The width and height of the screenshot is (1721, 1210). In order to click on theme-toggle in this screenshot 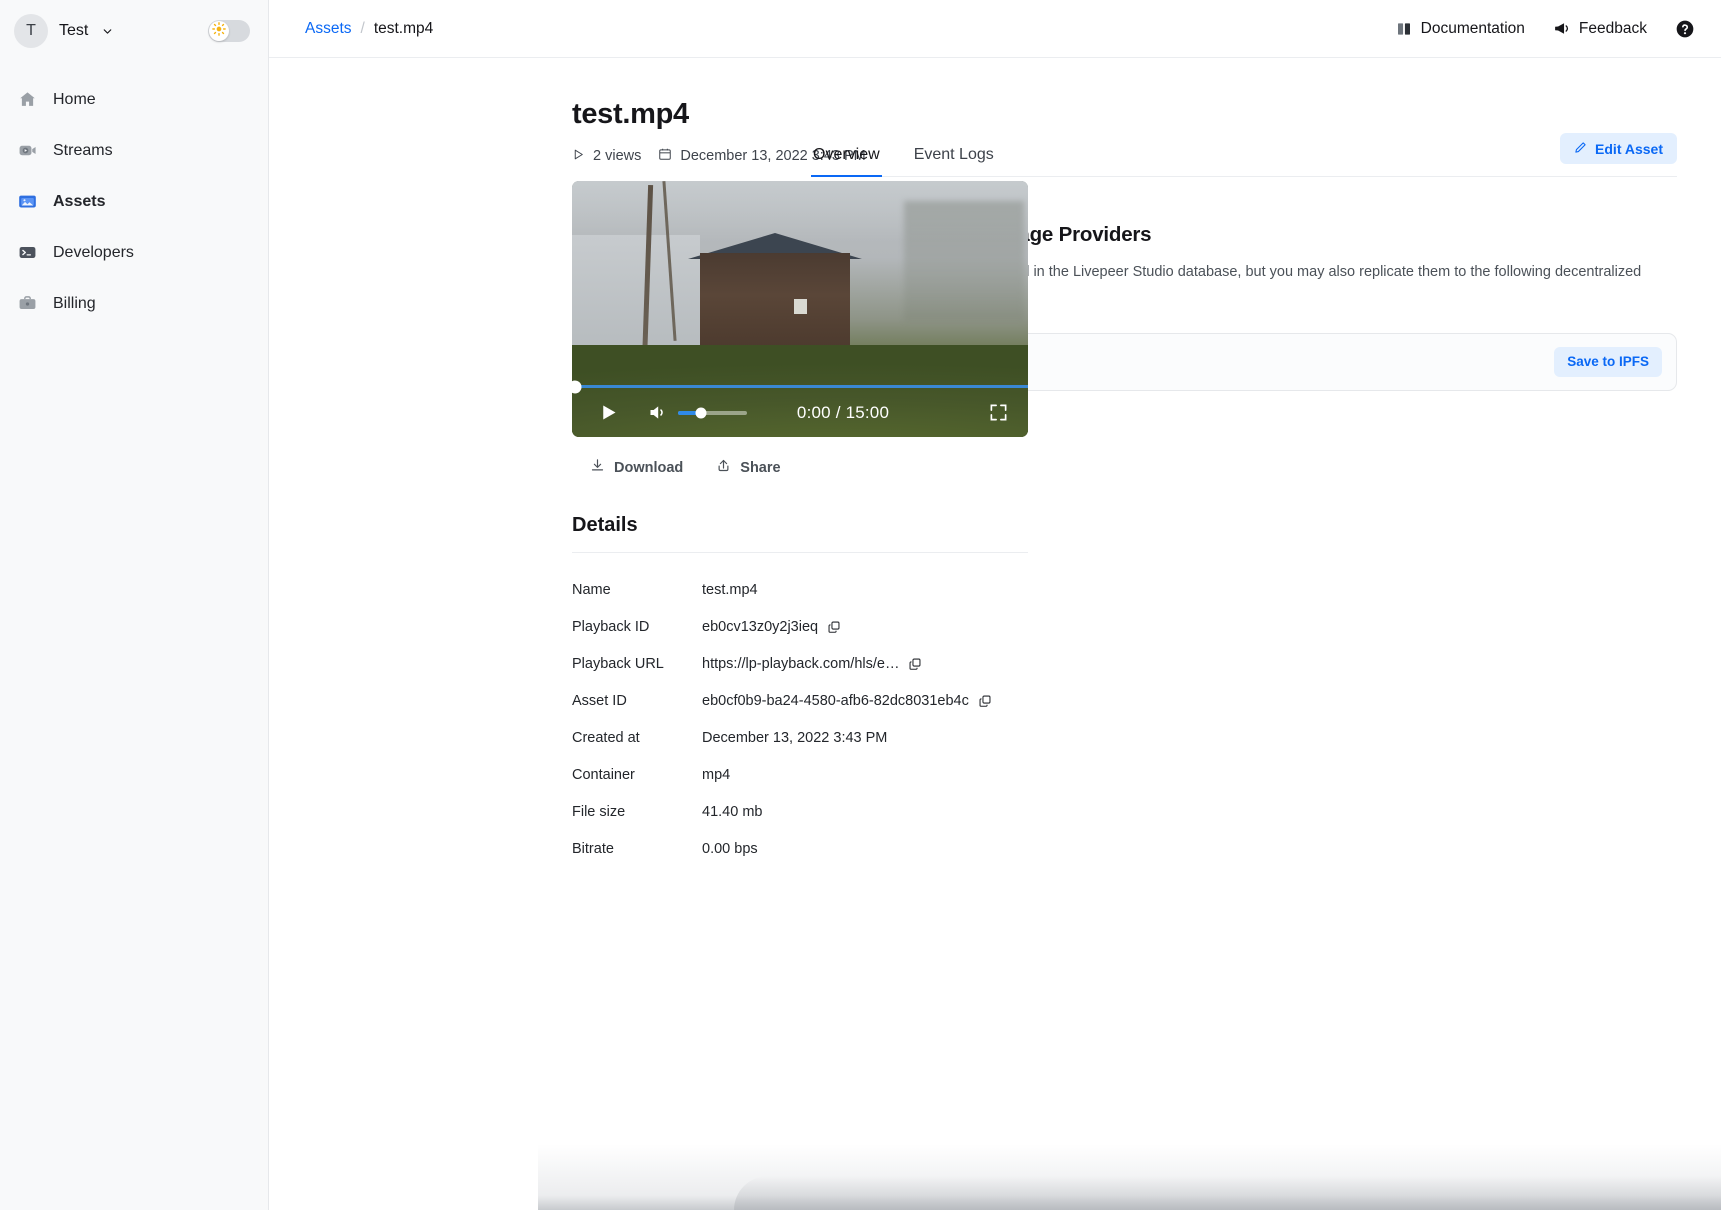, I will do `click(229, 31)`.